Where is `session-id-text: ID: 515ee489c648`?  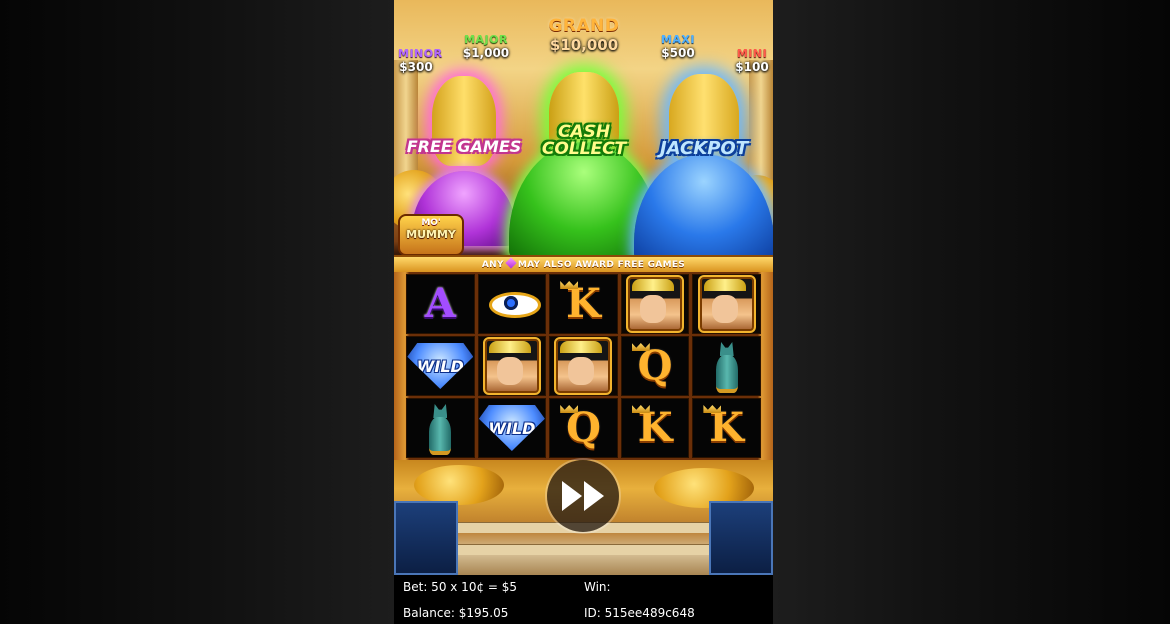 session-id-text: ID: 515ee489c648 is located at coordinates (639, 613).